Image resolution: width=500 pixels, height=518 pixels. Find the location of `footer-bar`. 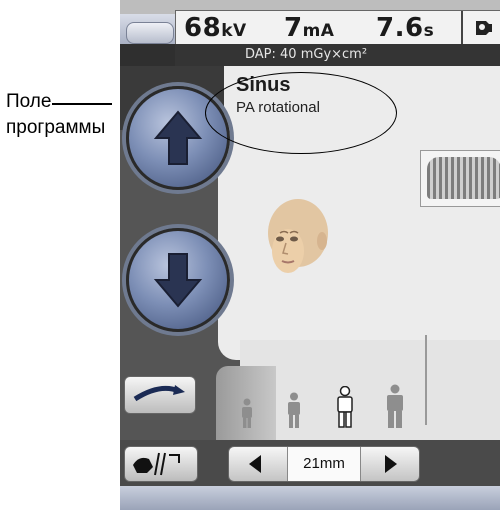

footer-bar is located at coordinates (310, 498).